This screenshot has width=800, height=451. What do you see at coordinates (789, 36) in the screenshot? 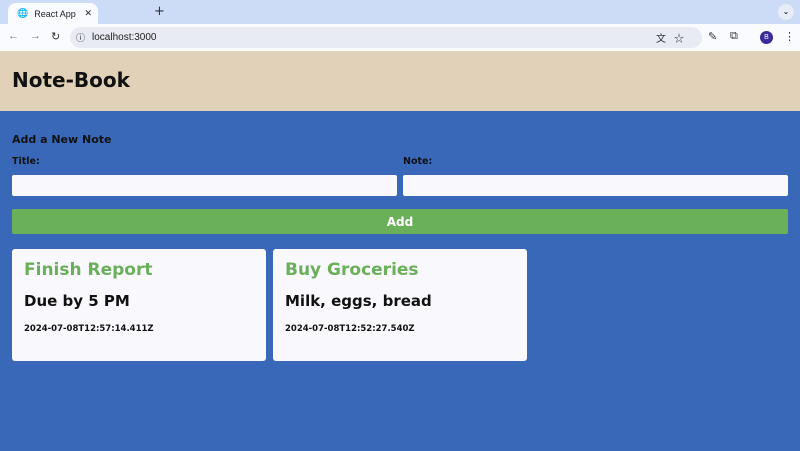
I see `menu-icon: ⋮` at bounding box center [789, 36].